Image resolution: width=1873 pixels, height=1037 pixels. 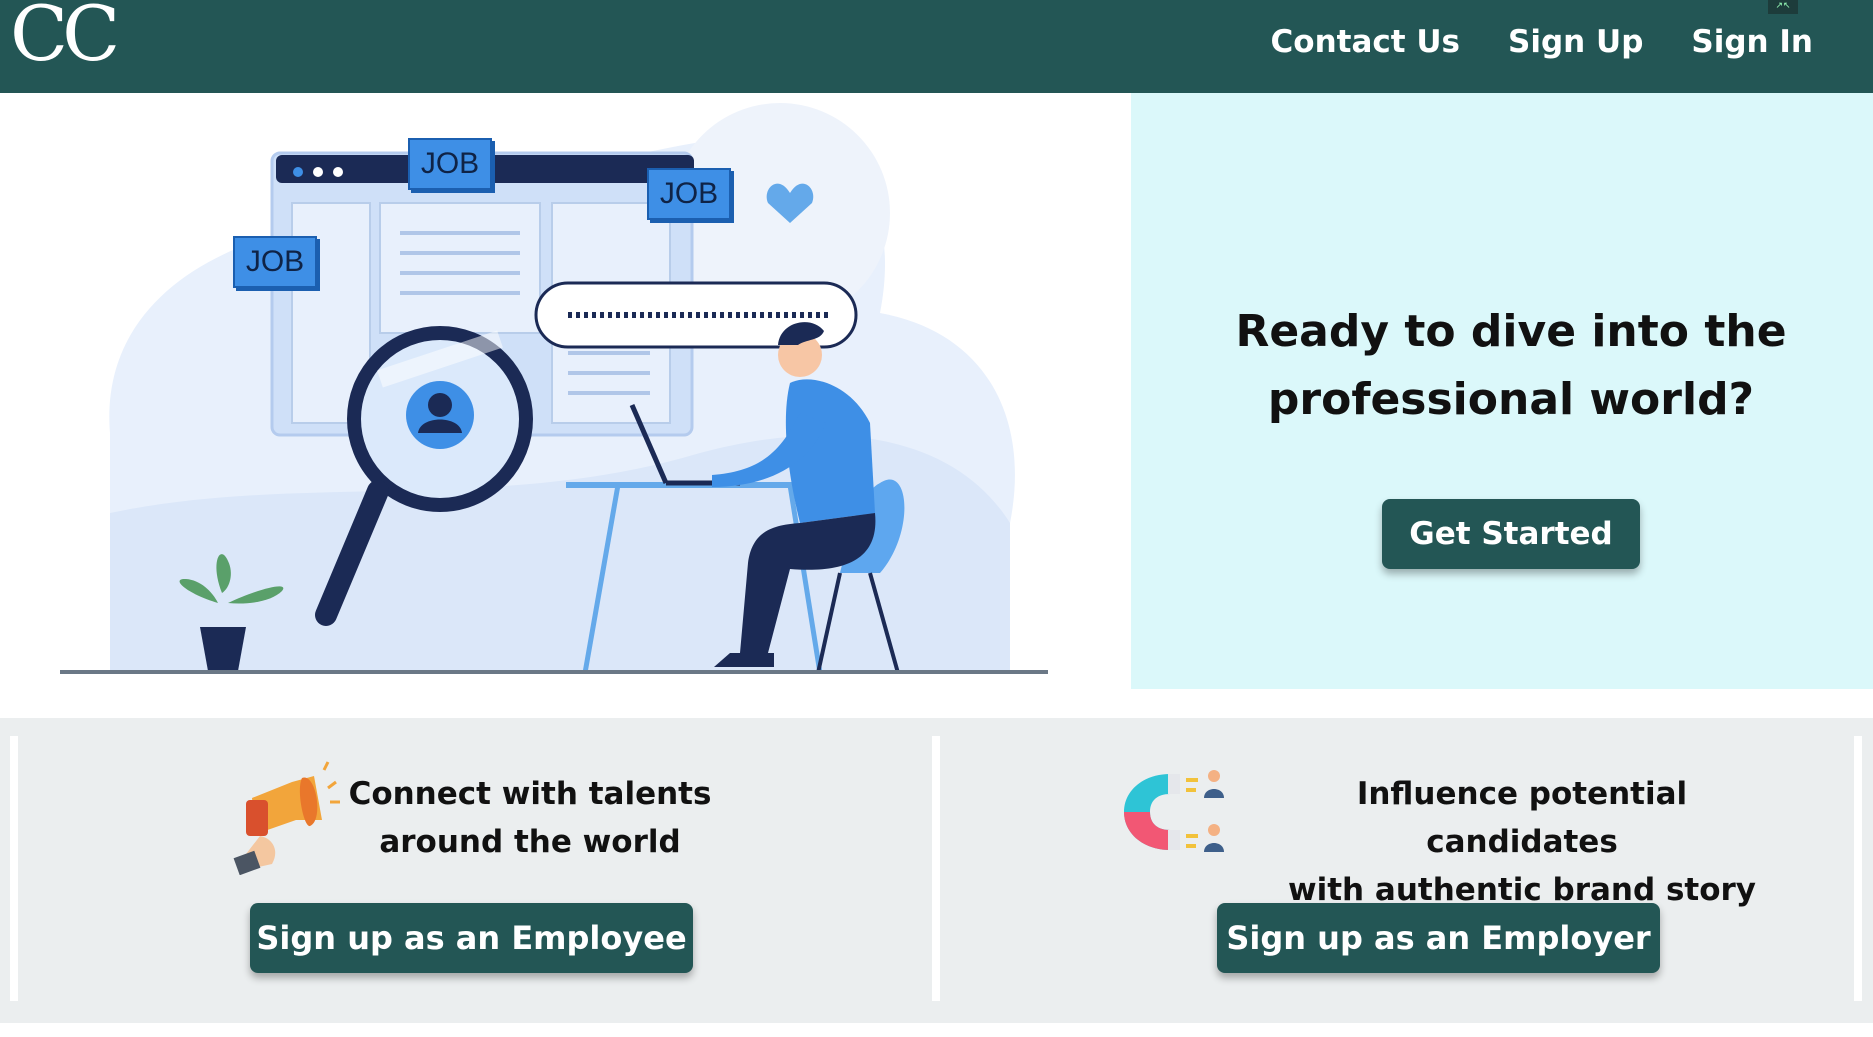 What do you see at coordinates (1752, 42) in the screenshot?
I see `nav-sign-in: Sign In` at bounding box center [1752, 42].